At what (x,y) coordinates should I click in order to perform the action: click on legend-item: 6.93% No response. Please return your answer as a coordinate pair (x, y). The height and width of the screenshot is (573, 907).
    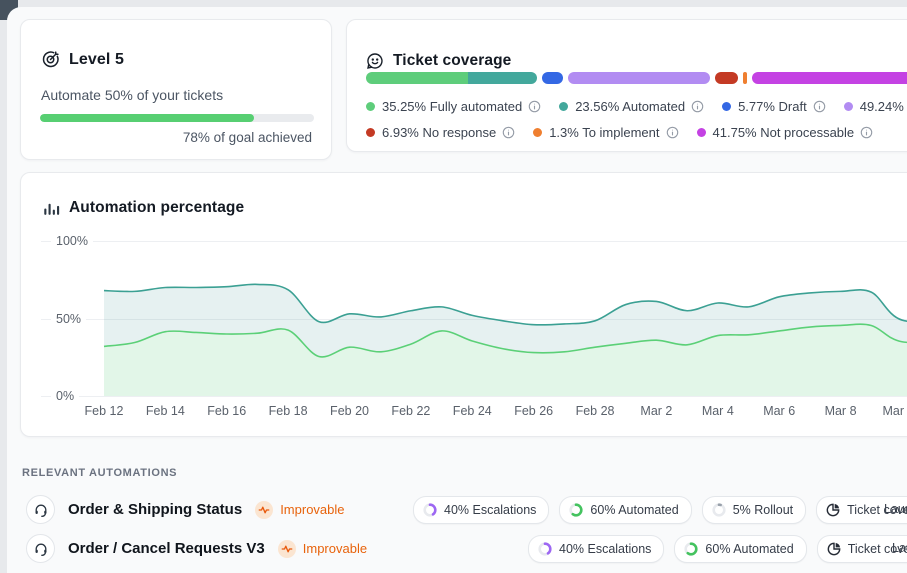
    Looking at the image, I should click on (440, 132).